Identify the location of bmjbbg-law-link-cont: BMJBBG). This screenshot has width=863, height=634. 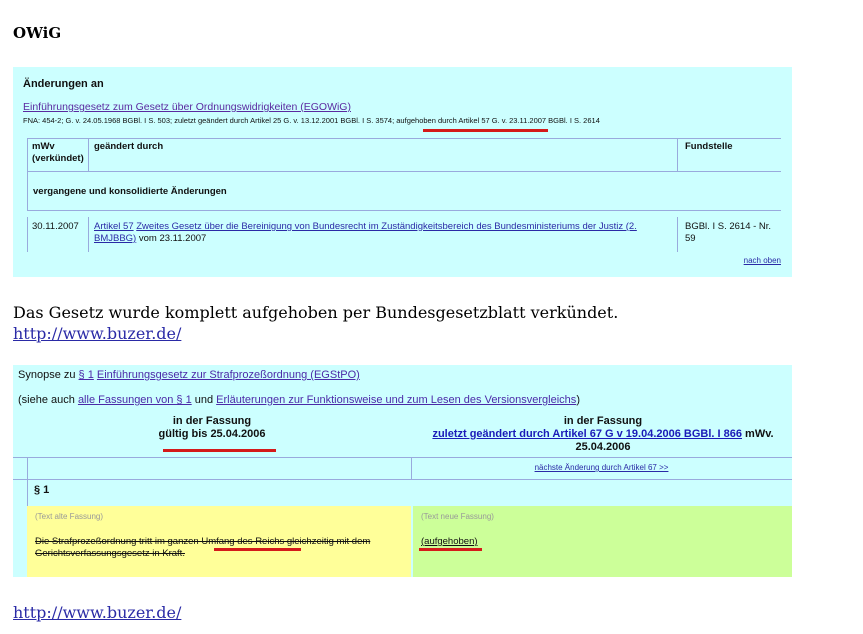
(115, 238).